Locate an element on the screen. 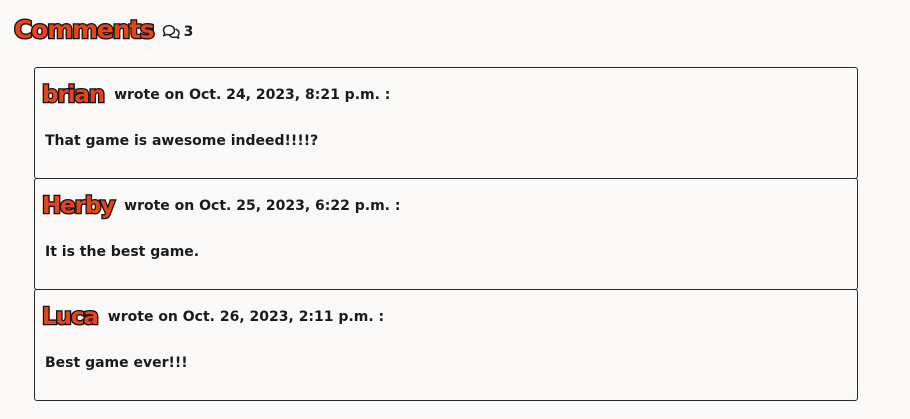 The image size is (910, 419). comment-body: That game is awesome indeed!!!!? is located at coordinates (182, 141).